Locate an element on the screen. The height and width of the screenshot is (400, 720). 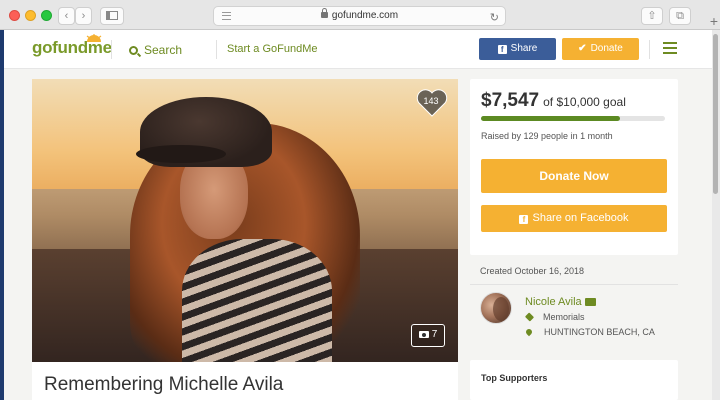
forward-button: › is located at coordinates (83, 16).